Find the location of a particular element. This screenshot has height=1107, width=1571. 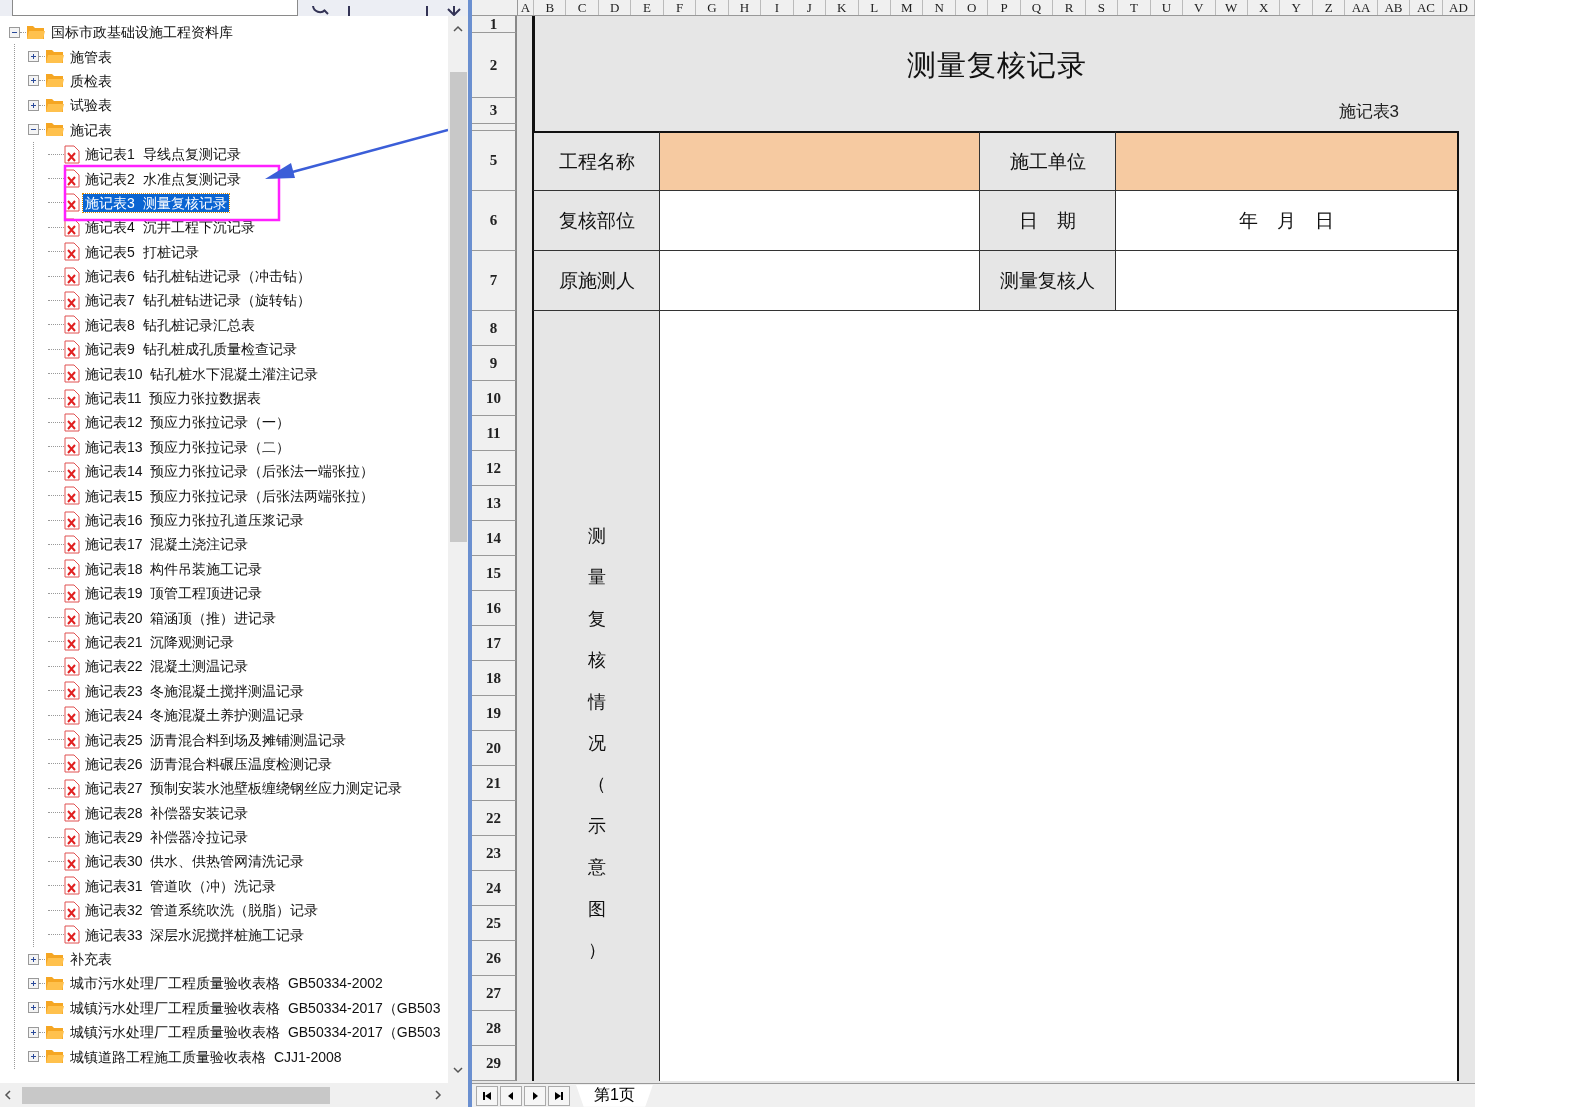

row-header: 27 is located at coordinates (494, 993).